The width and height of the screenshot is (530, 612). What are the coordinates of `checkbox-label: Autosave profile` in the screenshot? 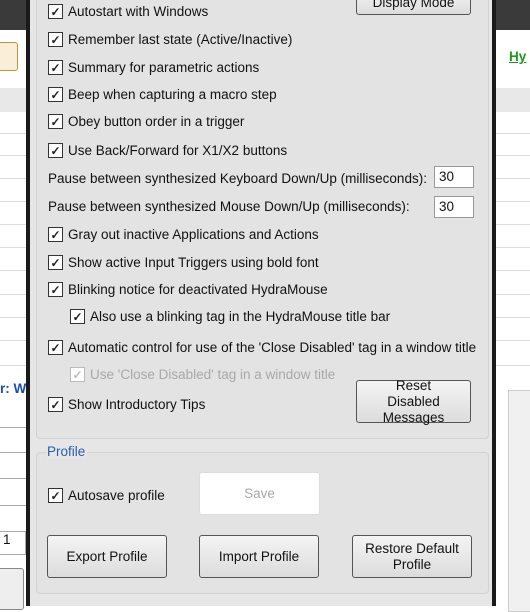 It's located at (116, 495).